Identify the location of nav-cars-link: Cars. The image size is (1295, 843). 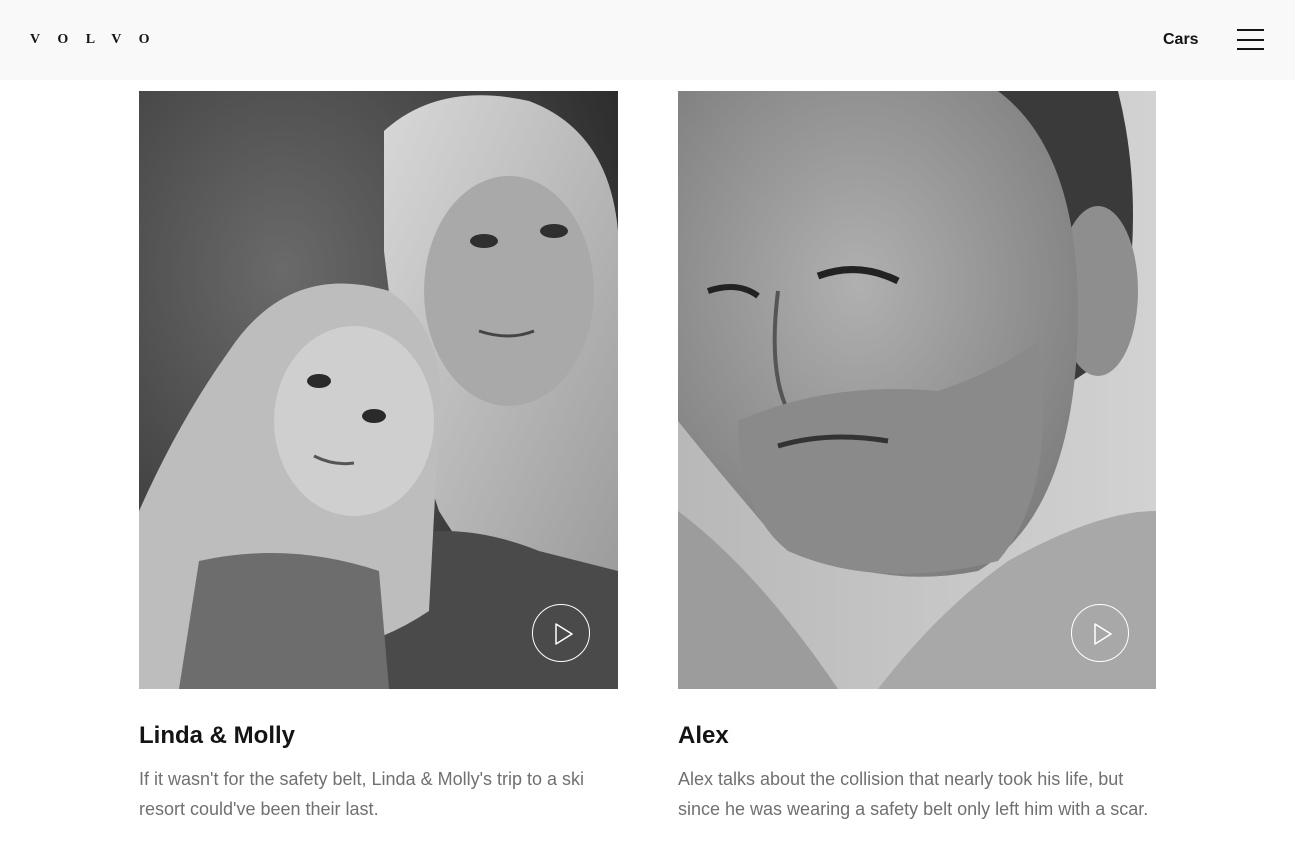
(1181, 40).